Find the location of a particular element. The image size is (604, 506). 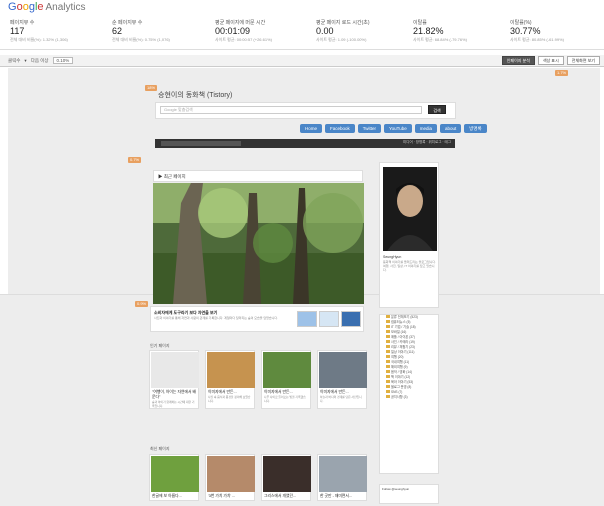

metric-value: 30.77% is located at coordinates (525, 31).